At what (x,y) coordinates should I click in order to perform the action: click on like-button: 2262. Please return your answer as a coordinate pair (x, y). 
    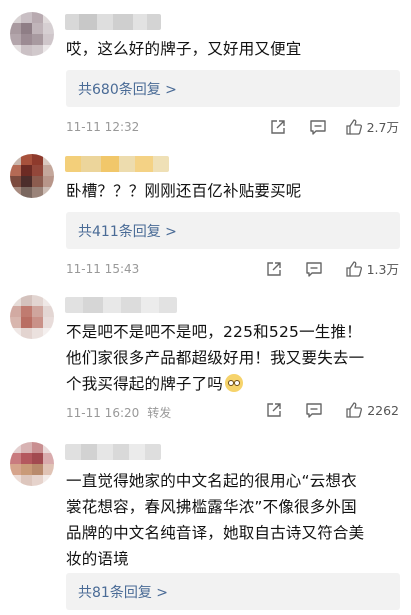
    Looking at the image, I should click on (370, 410).